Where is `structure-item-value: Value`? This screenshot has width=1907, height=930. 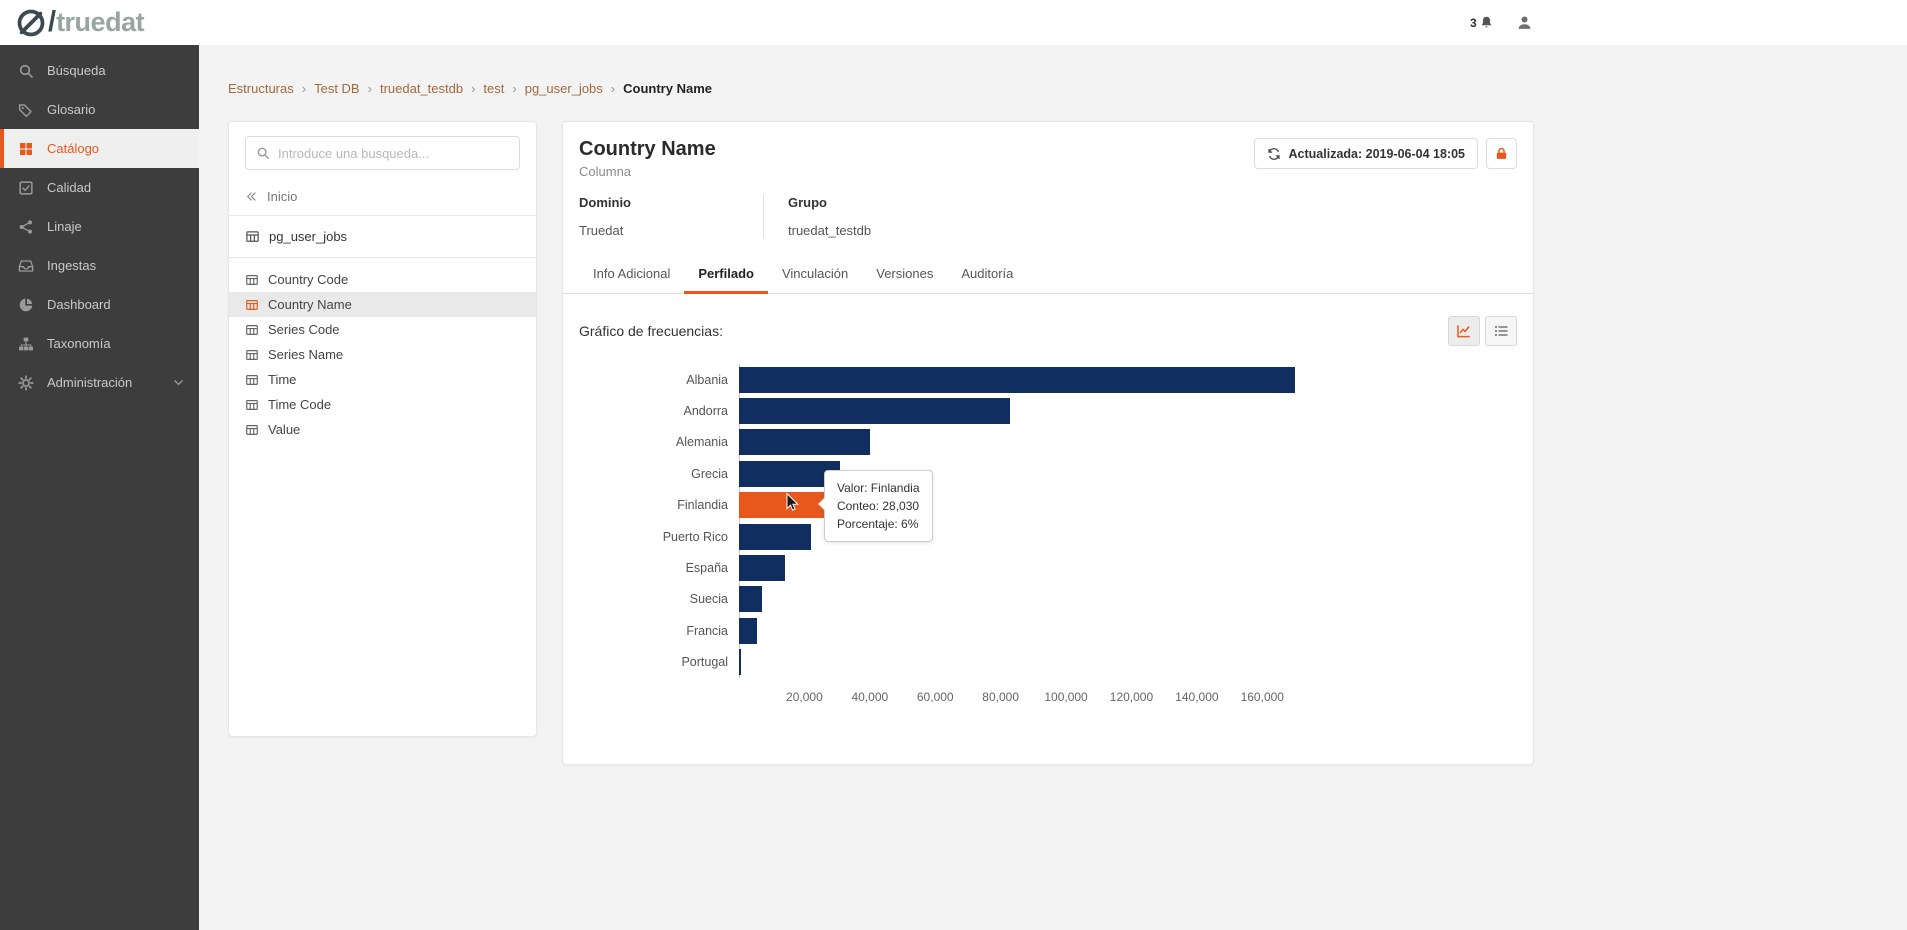 structure-item-value: Value is located at coordinates (382, 429).